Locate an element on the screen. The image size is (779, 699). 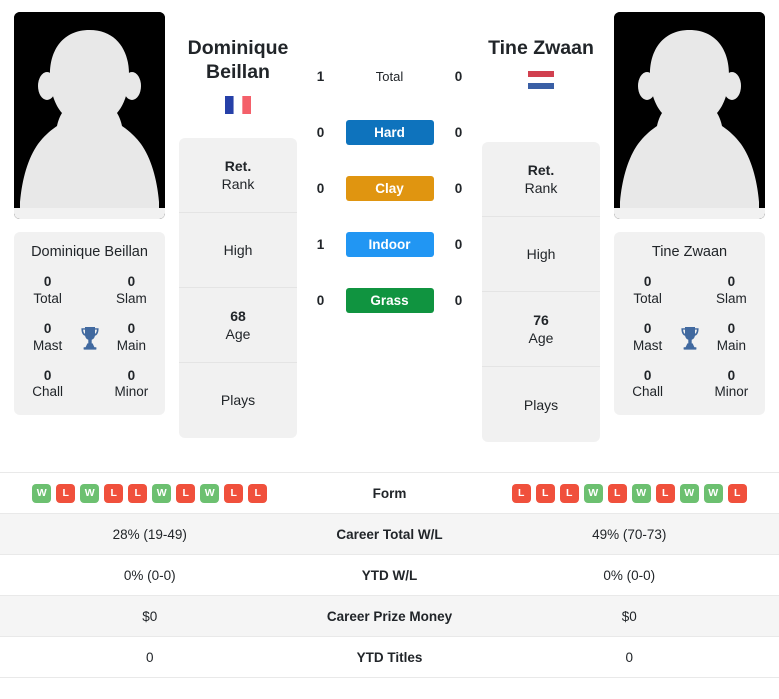
right-titles-row-2: 0 Mast 0 Main is located at coordinates (689, 338).